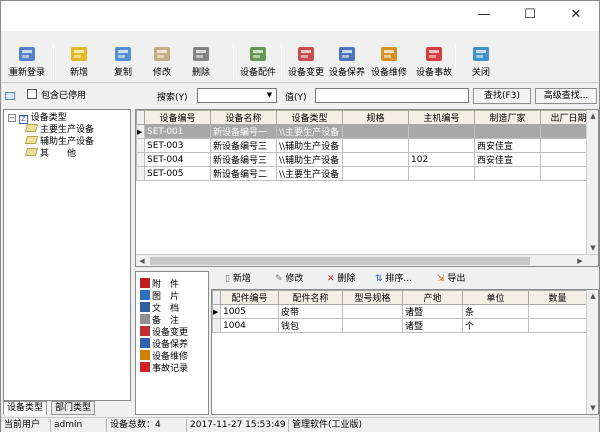  Describe the element at coordinates (341, 279) in the screenshot. I see `parts-delete-button: ✕ 删除` at that location.